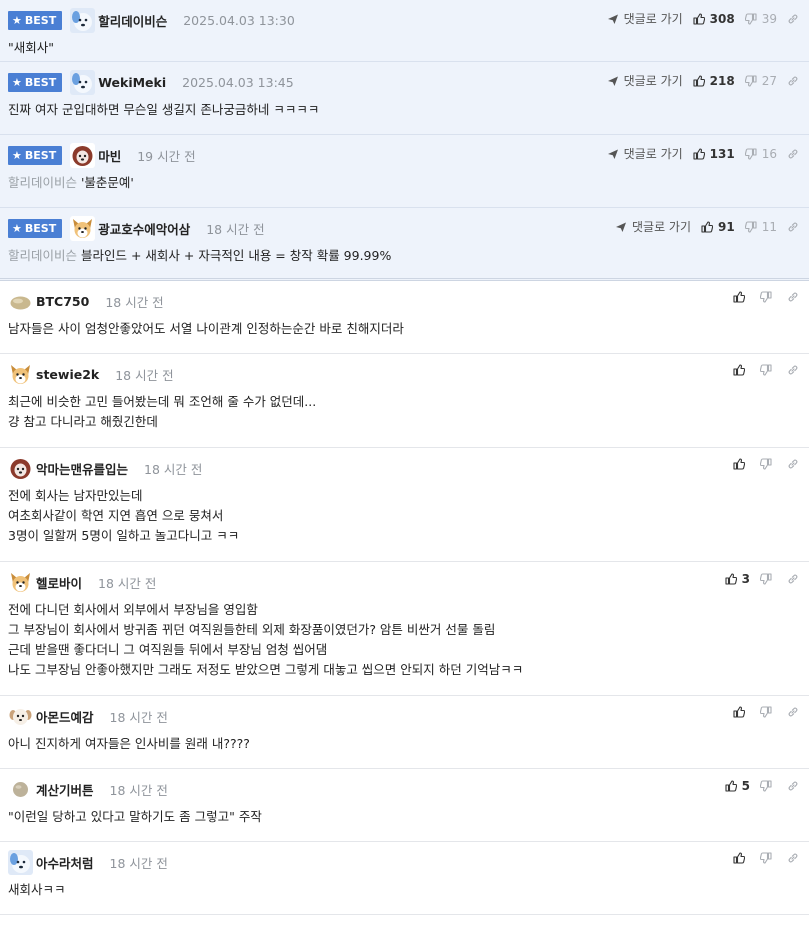 The image size is (809, 929). I want to click on downvote-button: 27, so click(760, 81).